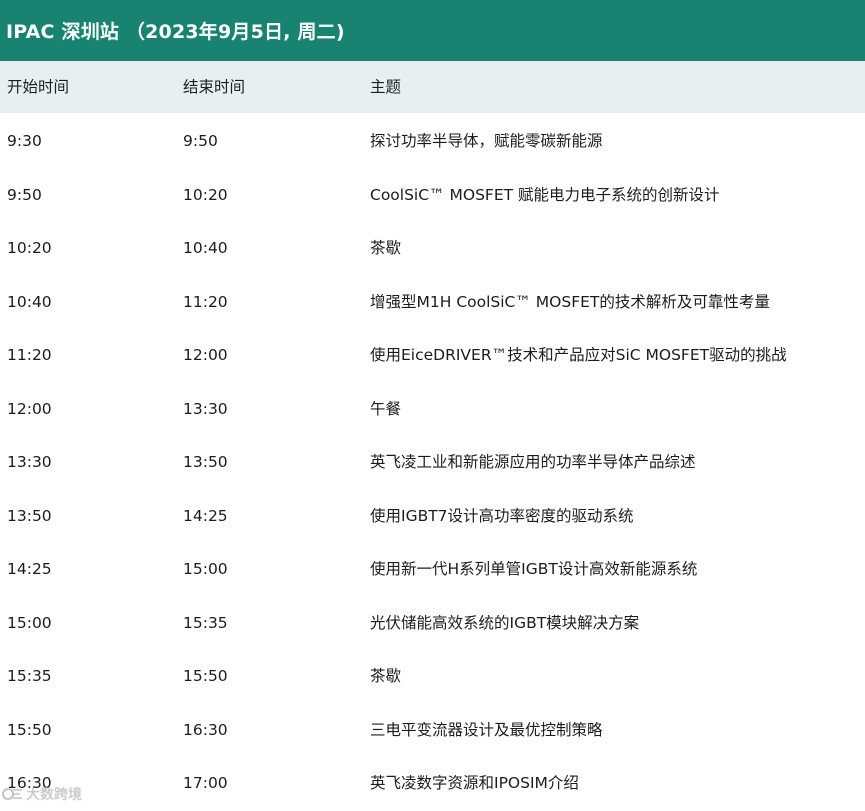 The width and height of the screenshot is (865, 811). I want to click on page-title: IPAC 深圳站 （2023年9月5日, 周二), so click(175, 32).